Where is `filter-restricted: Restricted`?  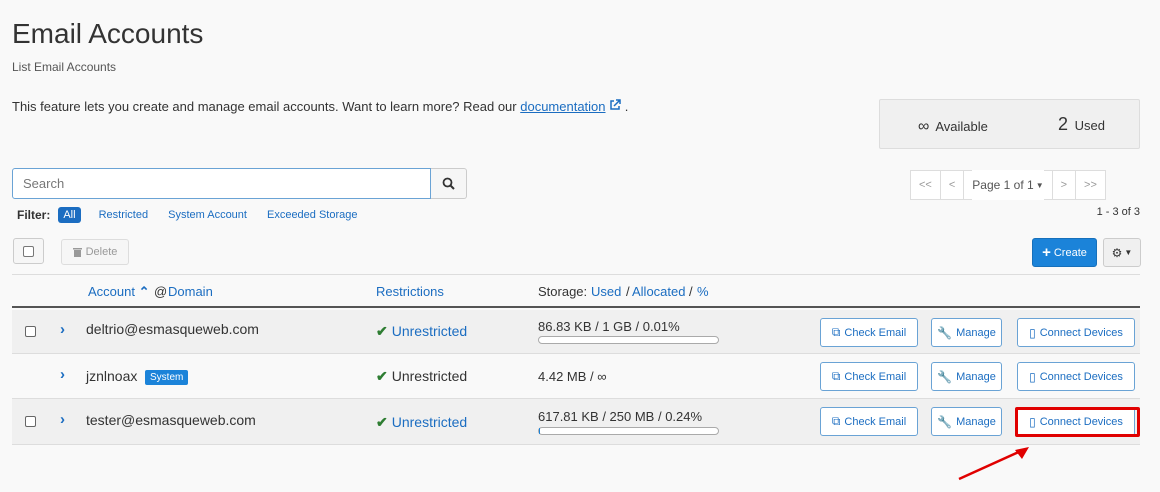
filter-restricted: Restricted is located at coordinates (124, 215).